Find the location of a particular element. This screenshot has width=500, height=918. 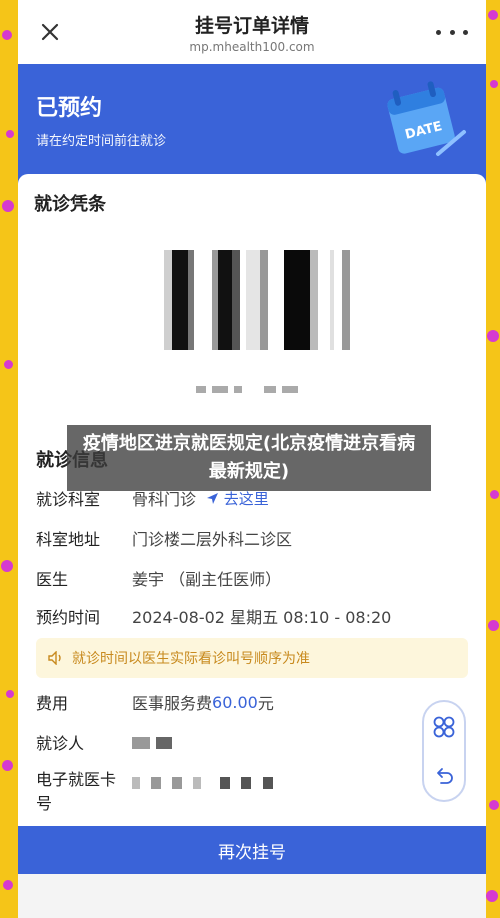

status-banner: 已预约 请在约定时间前往就诊 DATE is located at coordinates (252, 124).